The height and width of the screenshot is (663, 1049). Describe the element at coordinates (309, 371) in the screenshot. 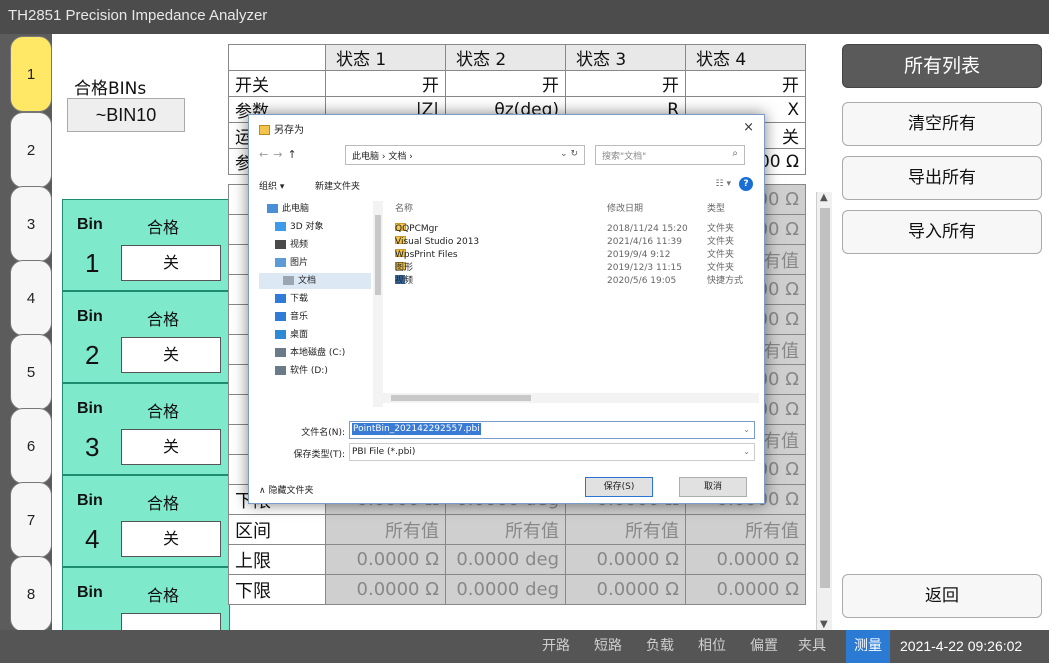

I see `nav-item-label: 软件 (D:)` at that location.